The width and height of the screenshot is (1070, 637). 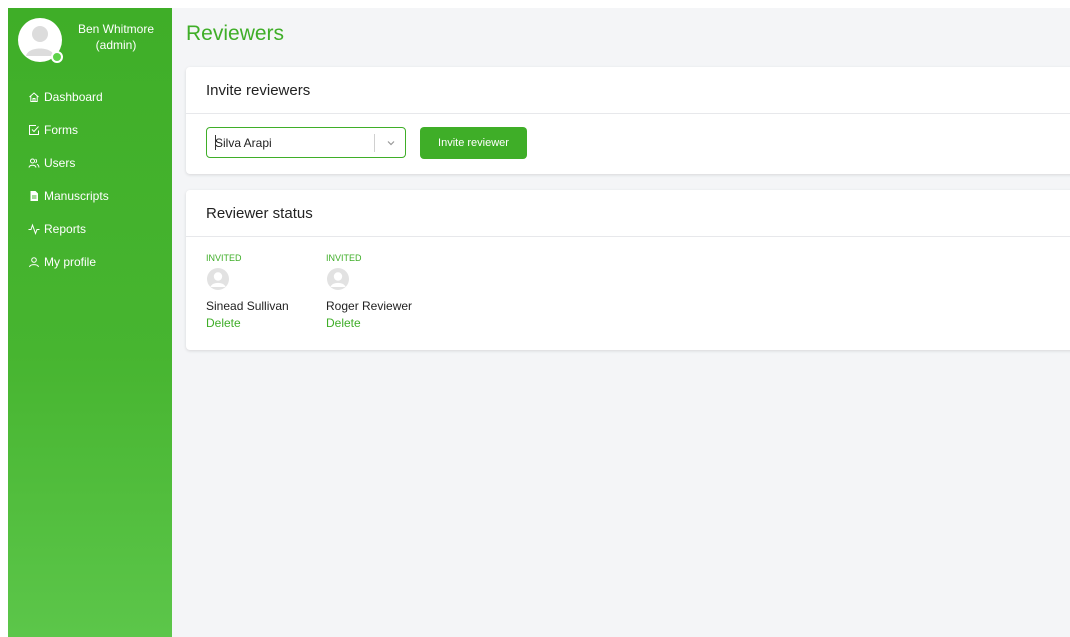 What do you see at coordinates (116, 29) in the screenshot?
I see `user-name: Ben Whitmore` at bounding box center [116, 29].